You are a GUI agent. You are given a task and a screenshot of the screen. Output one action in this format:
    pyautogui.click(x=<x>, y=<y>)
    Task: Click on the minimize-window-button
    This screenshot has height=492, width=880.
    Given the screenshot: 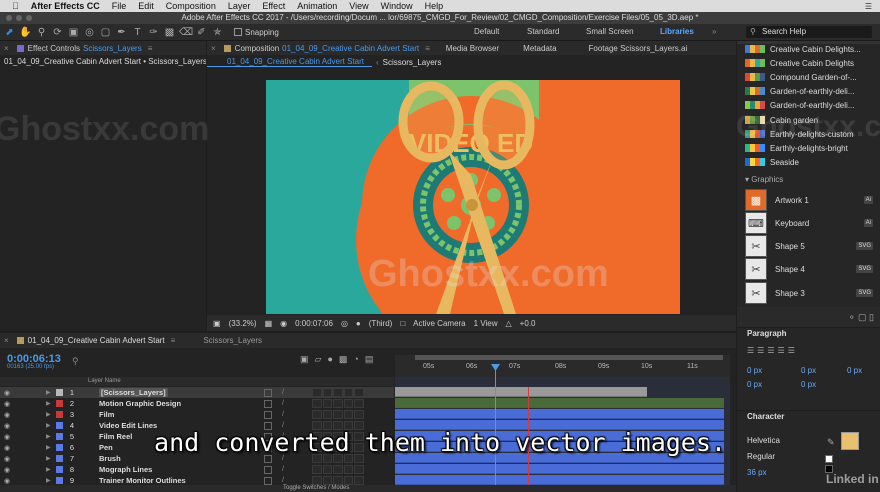 What is the action you would take?
    pyautogui.click(x=19, y=18)
    